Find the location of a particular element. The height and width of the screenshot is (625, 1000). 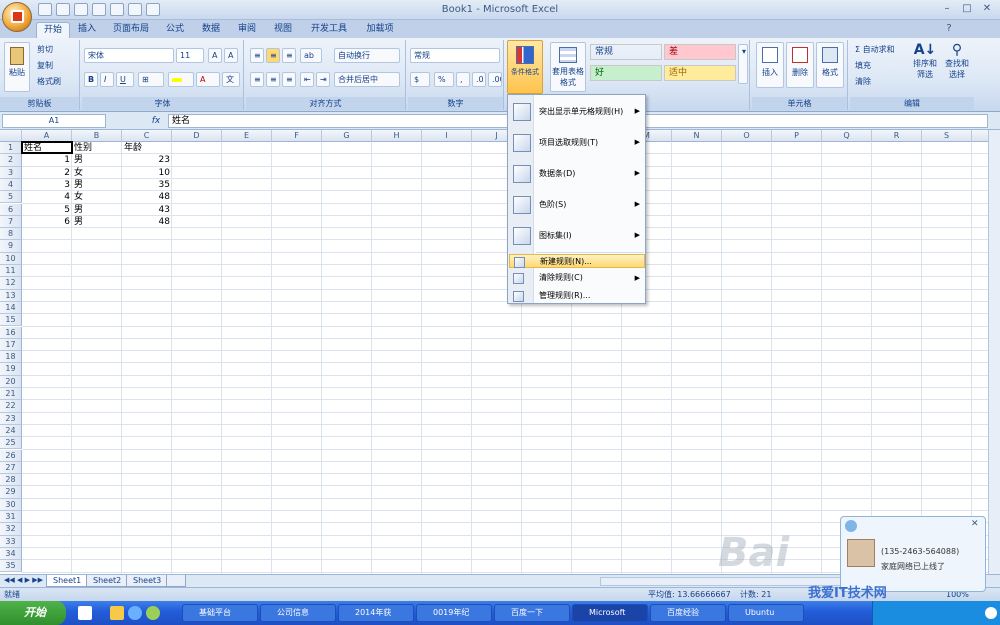

comma-icon: , is located at coordinates (463, 79).